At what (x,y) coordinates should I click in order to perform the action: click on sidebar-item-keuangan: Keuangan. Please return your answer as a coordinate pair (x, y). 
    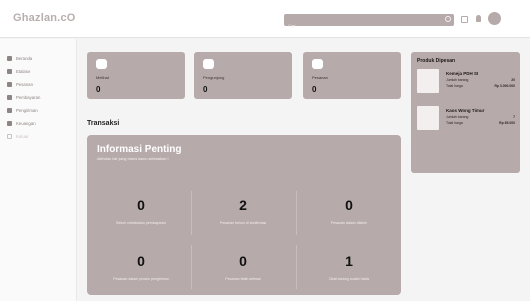
    Looking at the image, I should click on (21, 123).